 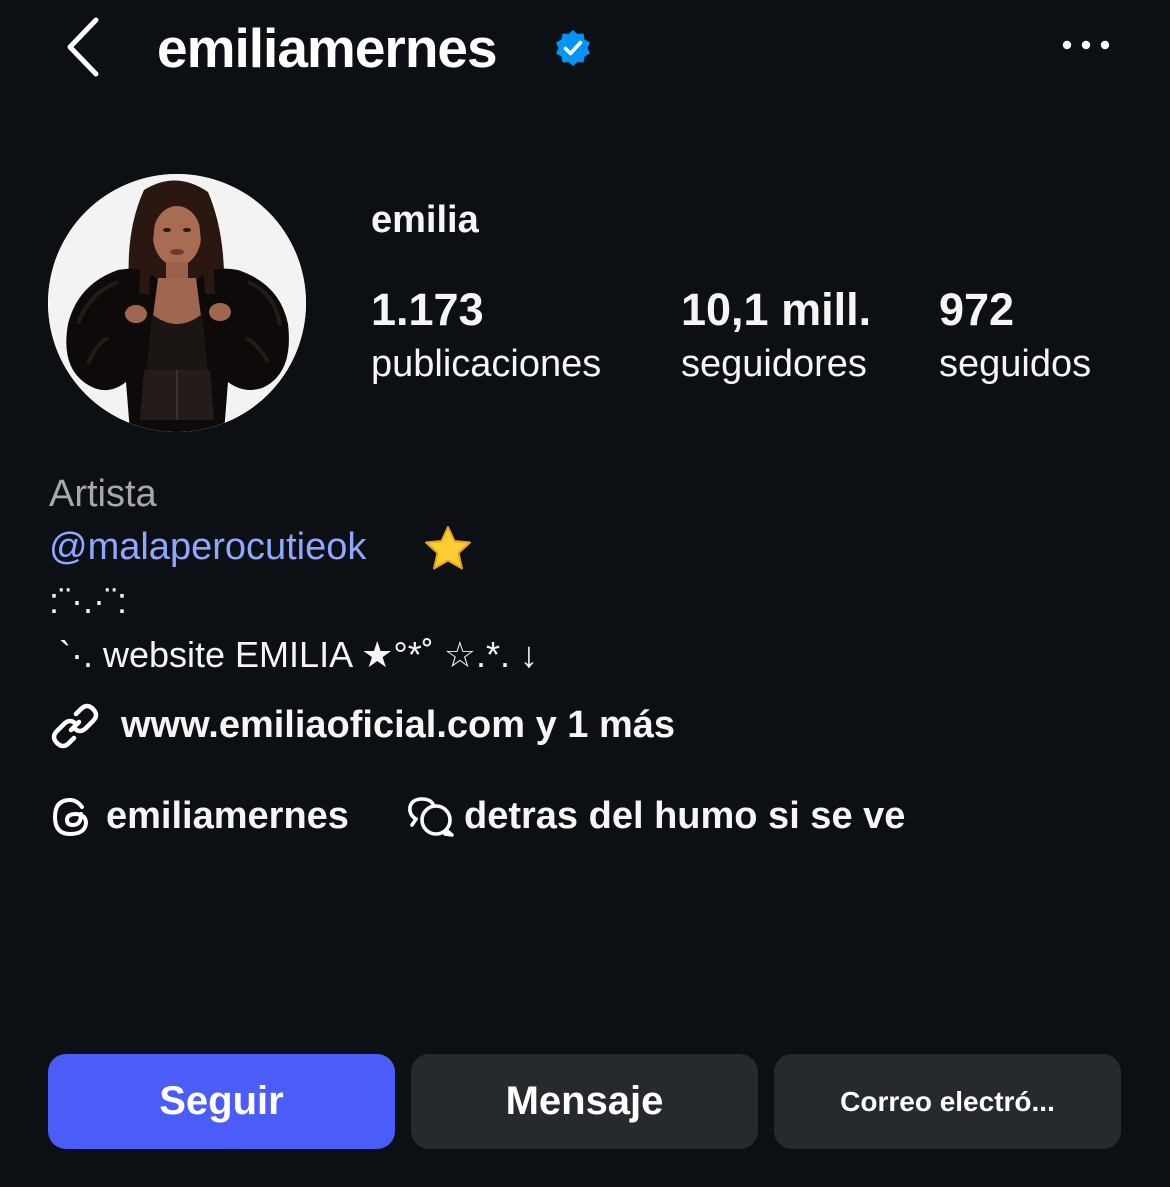 What do you see at coordinates (776, 310) in the screenshot?
I see `followers-count: 10,1 mill.` at bounding box center [776, 310].